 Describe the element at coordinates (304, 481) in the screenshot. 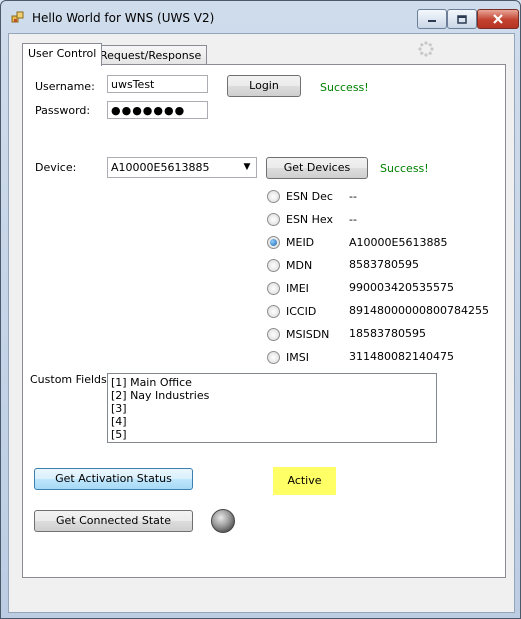

I see `activation-status-badge: Active` at that location.